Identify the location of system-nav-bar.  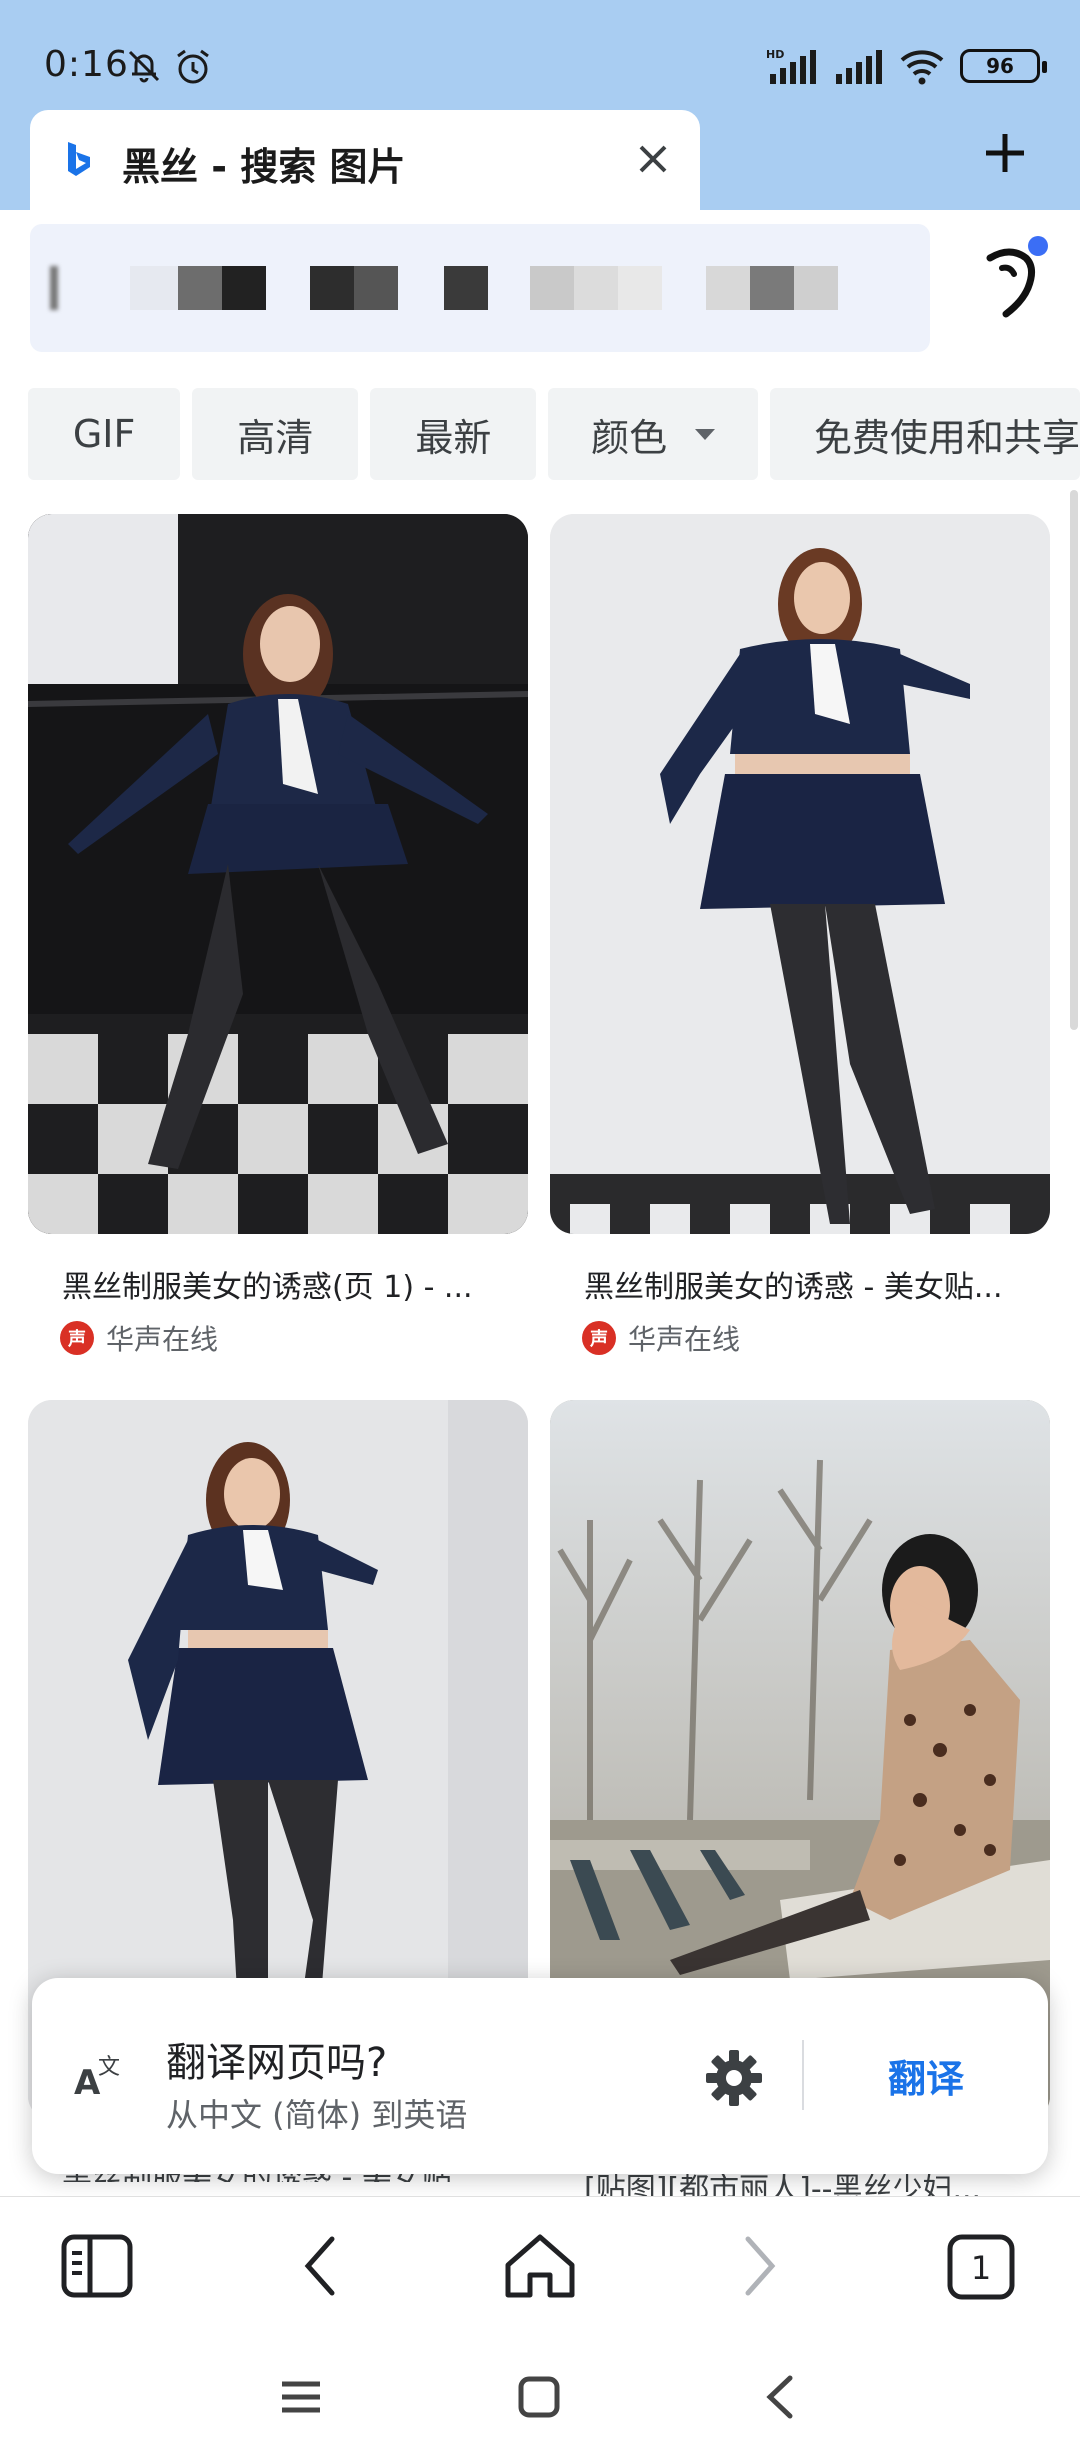
(540, 2398).